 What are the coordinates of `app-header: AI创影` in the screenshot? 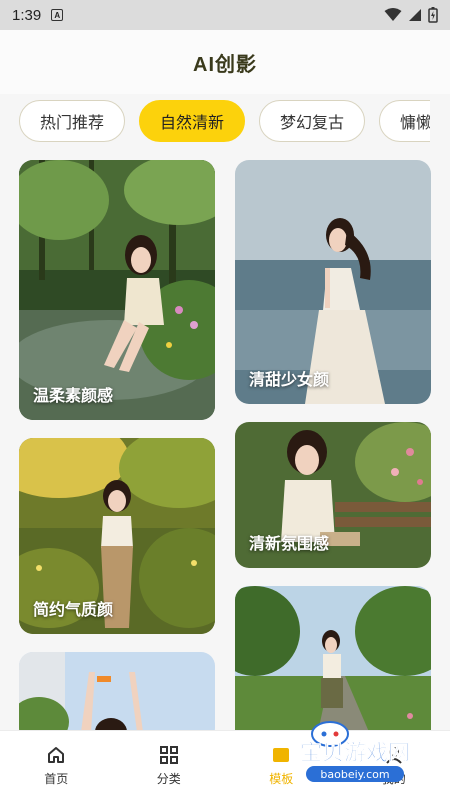 It's located at (225, 62).